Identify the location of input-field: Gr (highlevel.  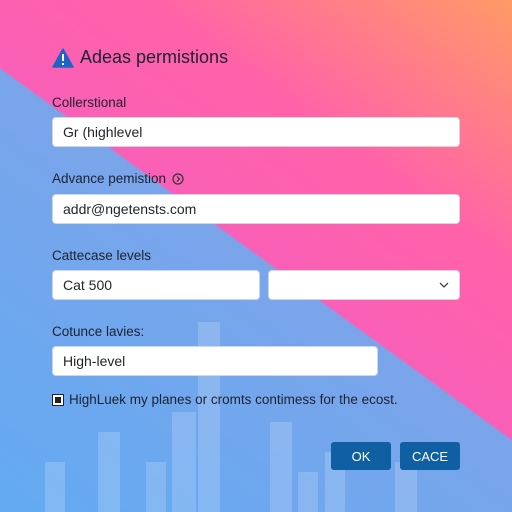
(256, 132).